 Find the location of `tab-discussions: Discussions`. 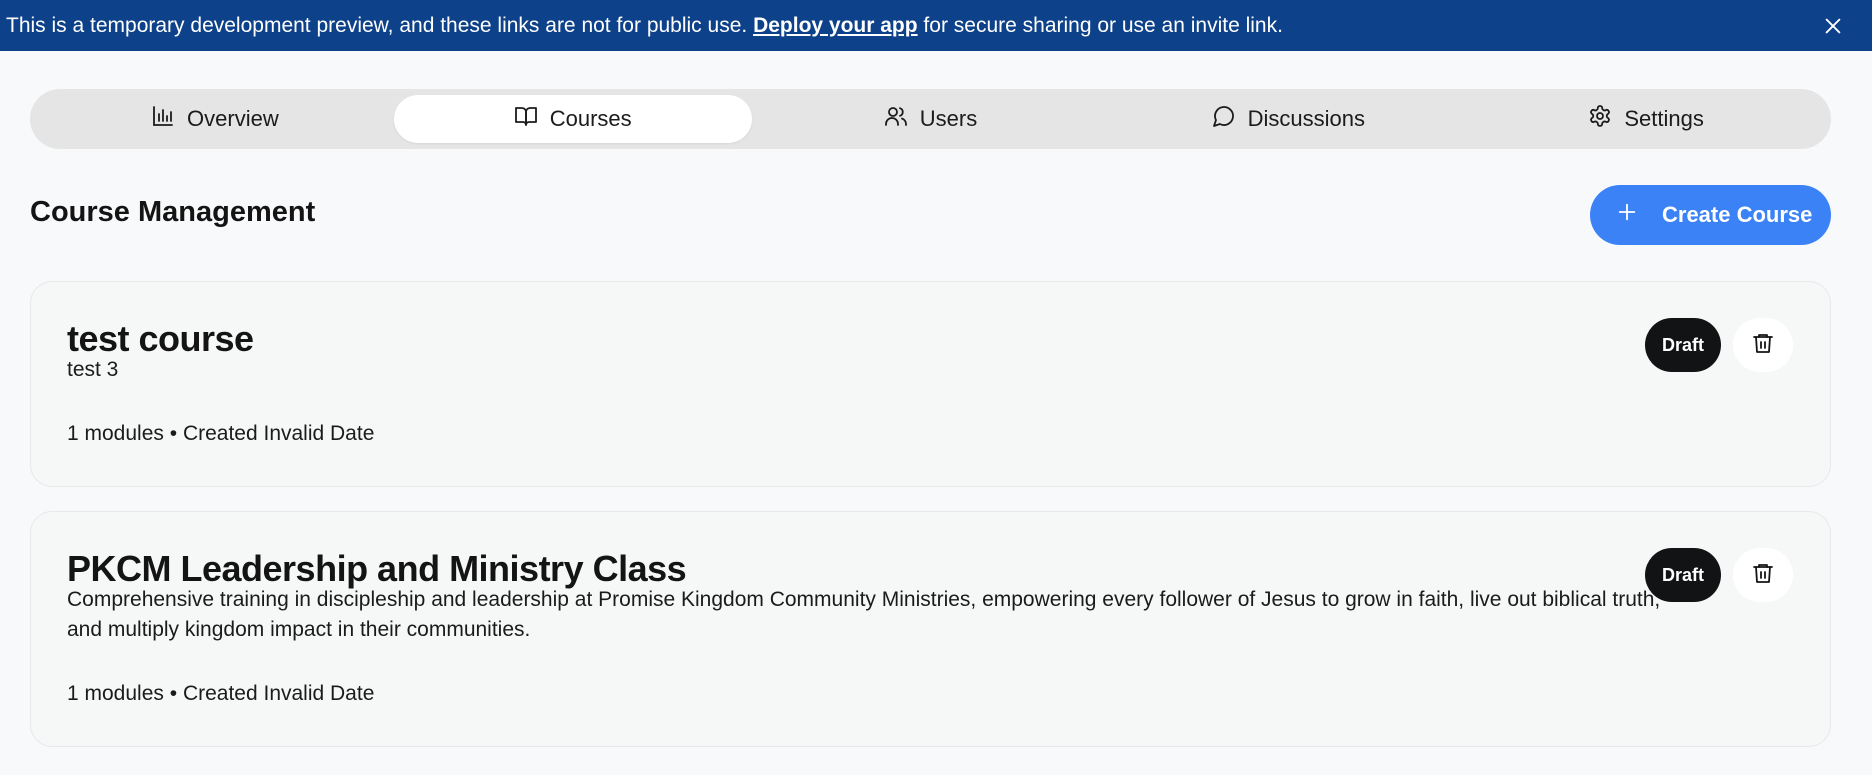

tab-discussions: Discussions is located at coordinates (1288, 119).